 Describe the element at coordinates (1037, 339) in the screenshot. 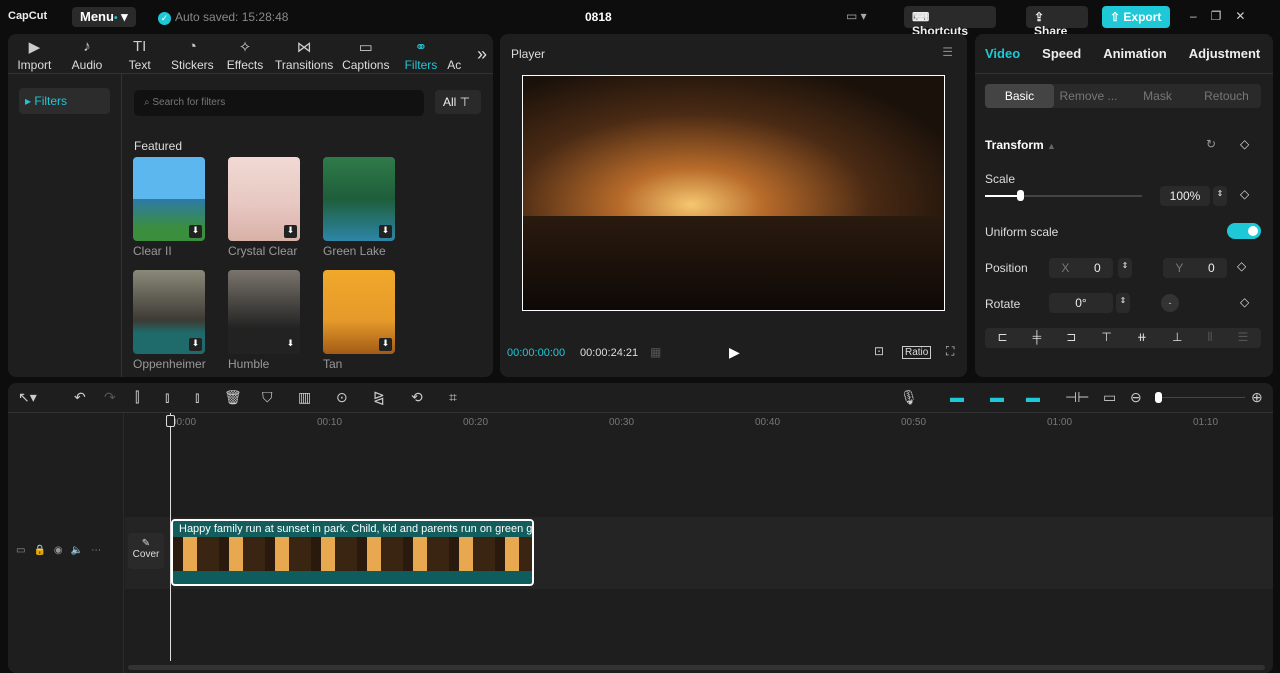

I see `align-center-h-icon: ╪` at that location.